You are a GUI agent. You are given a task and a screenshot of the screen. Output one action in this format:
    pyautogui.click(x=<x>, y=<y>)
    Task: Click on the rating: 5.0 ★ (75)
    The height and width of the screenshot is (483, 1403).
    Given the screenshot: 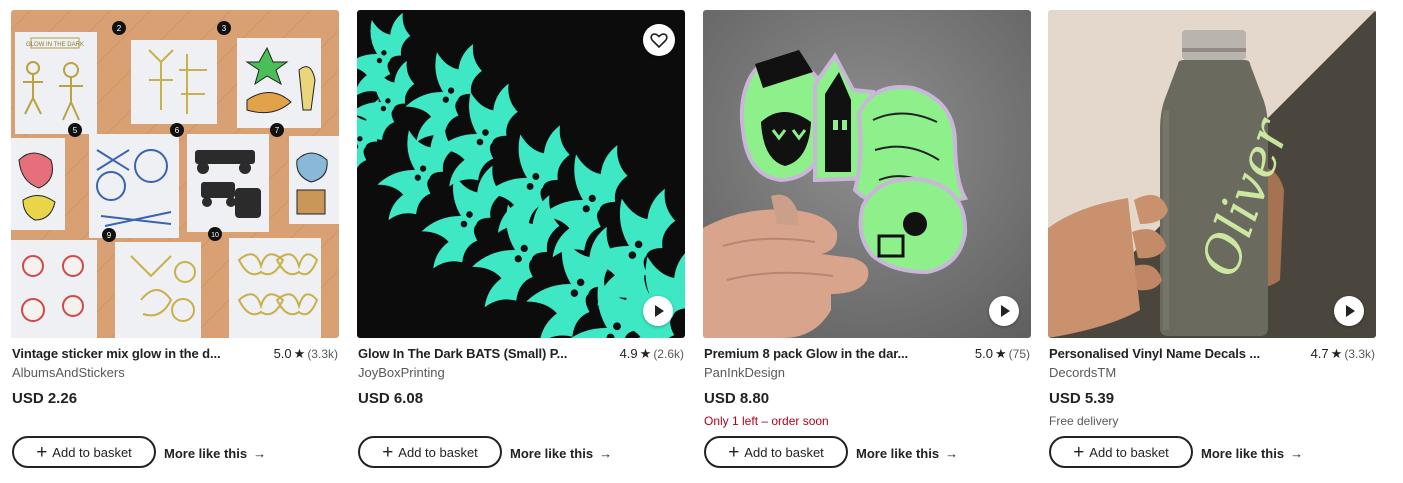 What is the action you would take?
    pyautogui.click(x=1002, y=354)
    